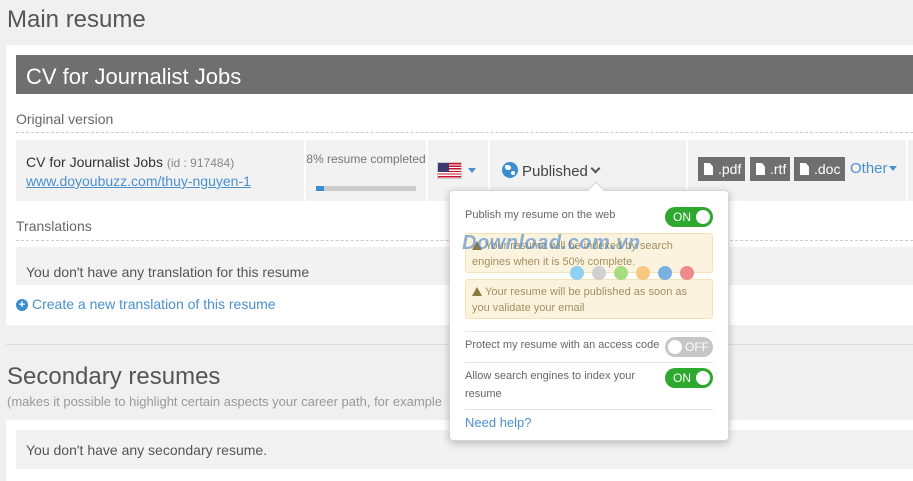 The height and width of the screenshot is (481, 913). Describe the element at coordinates (367, 170) in the screenshot. I see `progress-cell: 8% resume completed` at that location.